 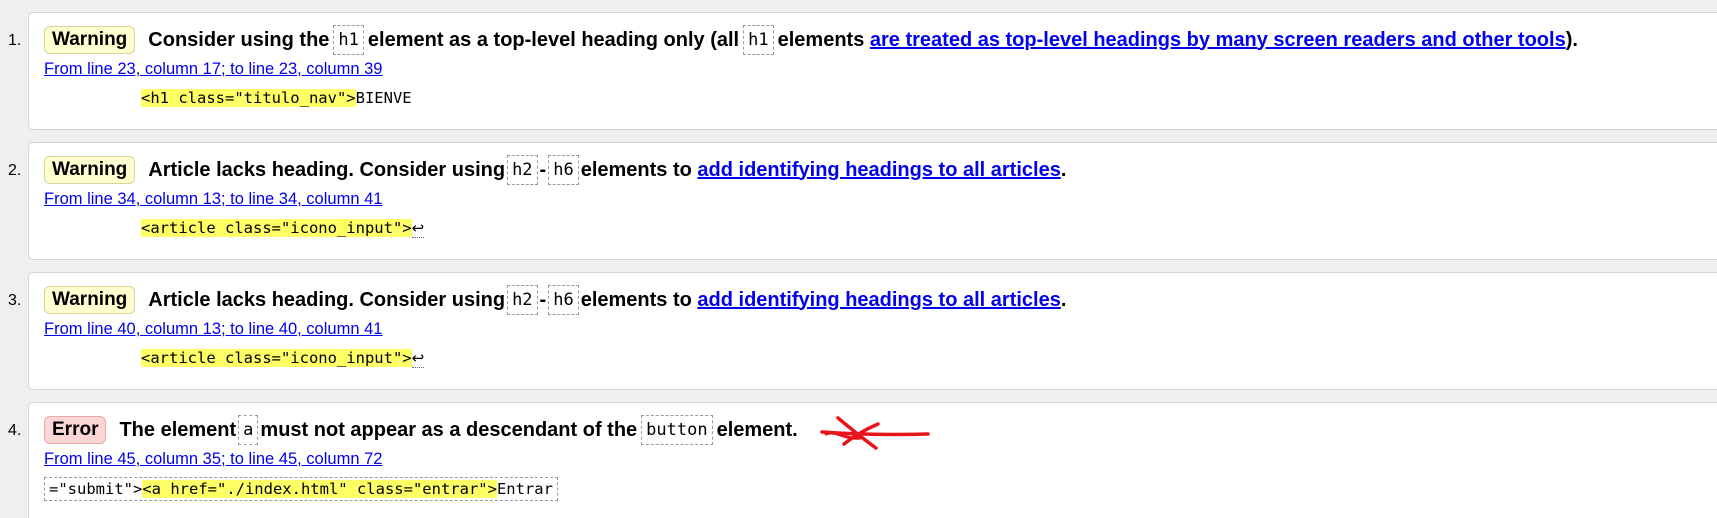 What do you see at coordinates (15, 300) in the screenshot?
I see `message-number: 3.` at bounding box center [15, 300].